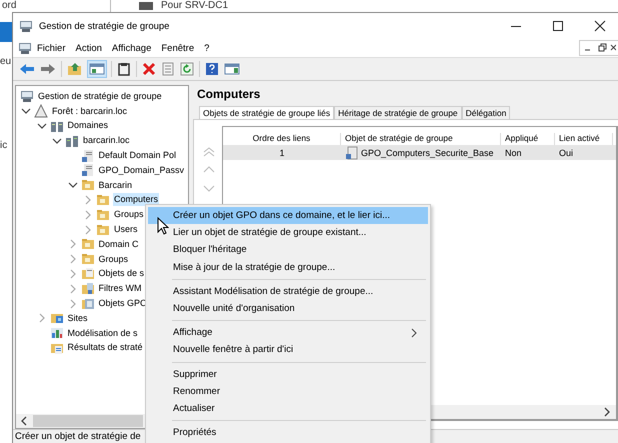 The image size is (618, 443). What do you see at coordinates (97, 69) in the screenshot?
I see `console-tree-icon` at bounding box center [97, 69].